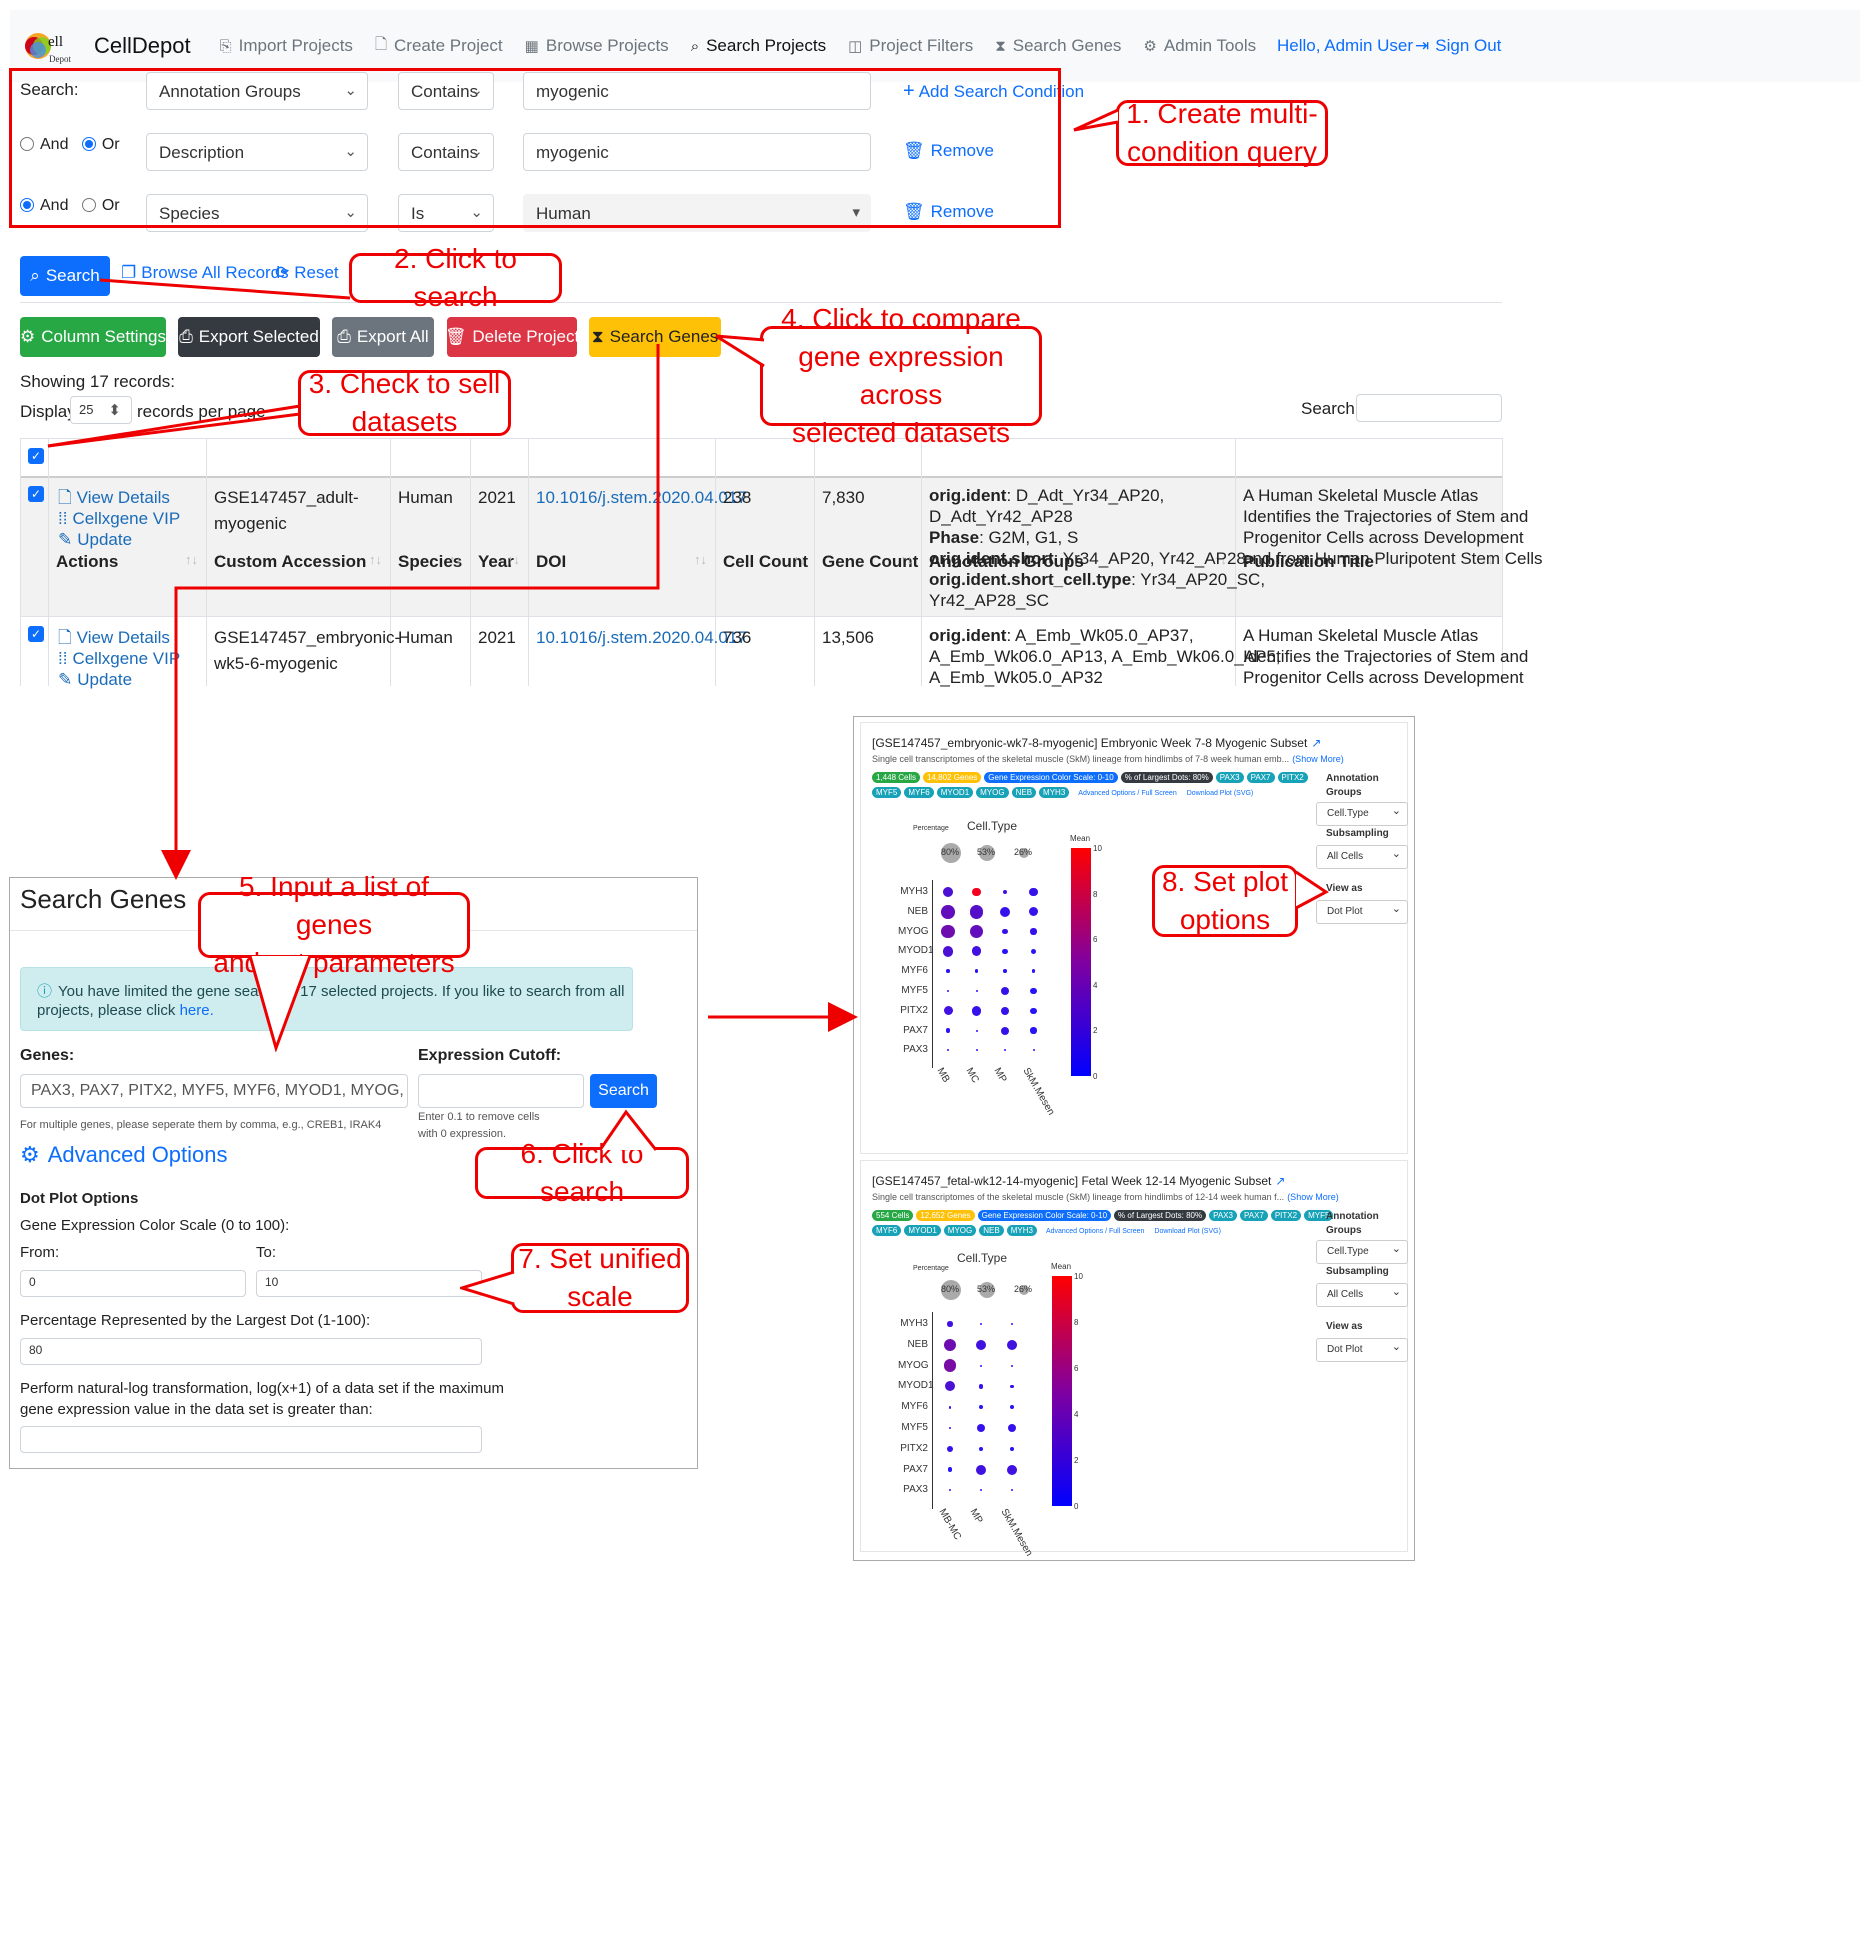 The height and width of the screenshot is (1934, 1866). I want to click on dot-MYF6-MB, so click(948, 971).